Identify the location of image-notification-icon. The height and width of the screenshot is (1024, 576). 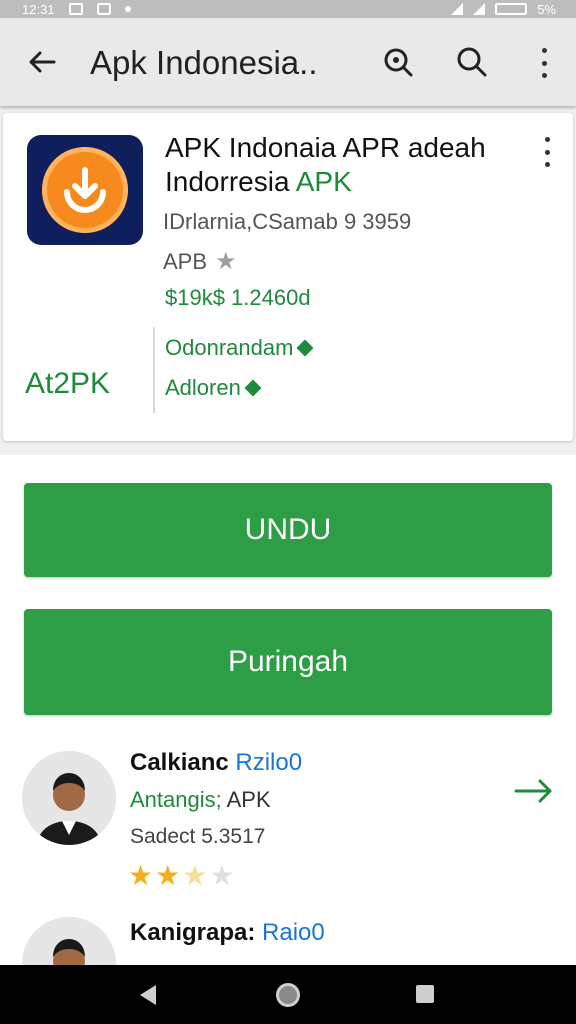
(103, 9).